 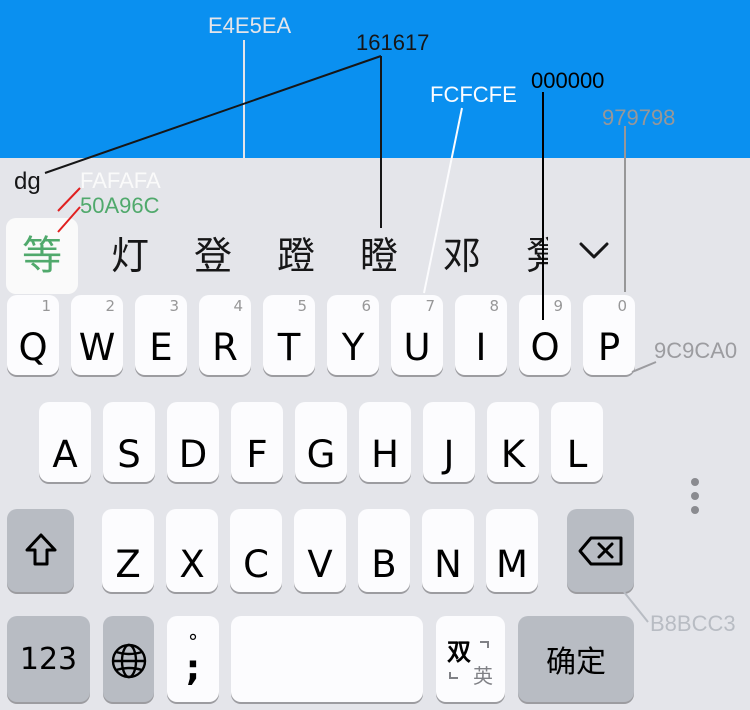 I want to click on candidate-item: 登, so click(x=213, y=256).